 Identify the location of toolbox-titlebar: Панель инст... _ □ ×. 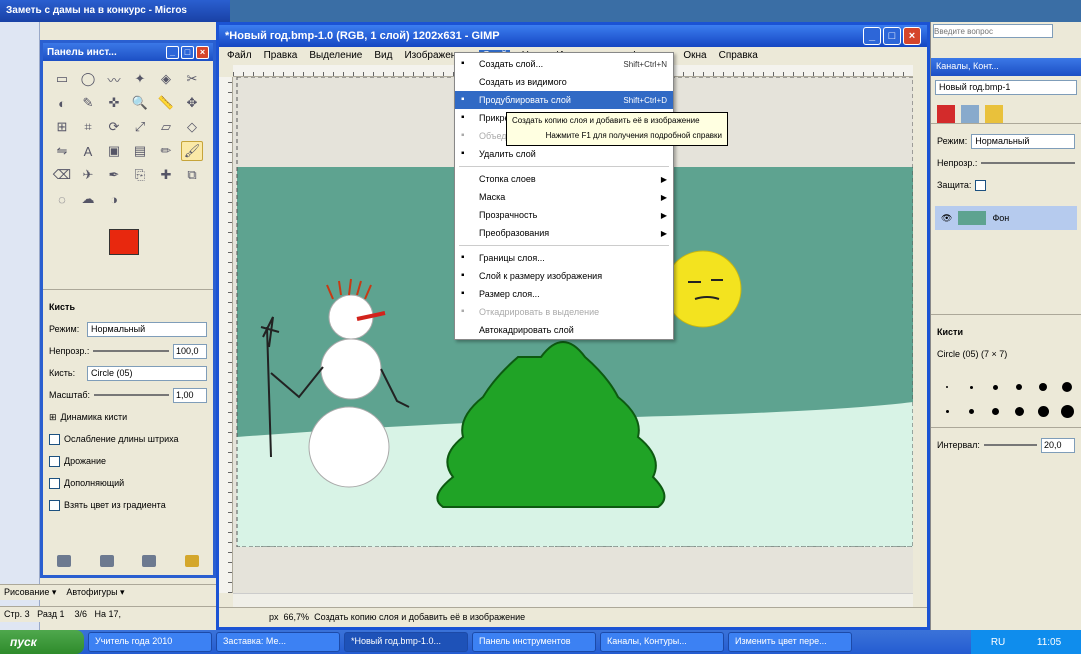
(128, 52).